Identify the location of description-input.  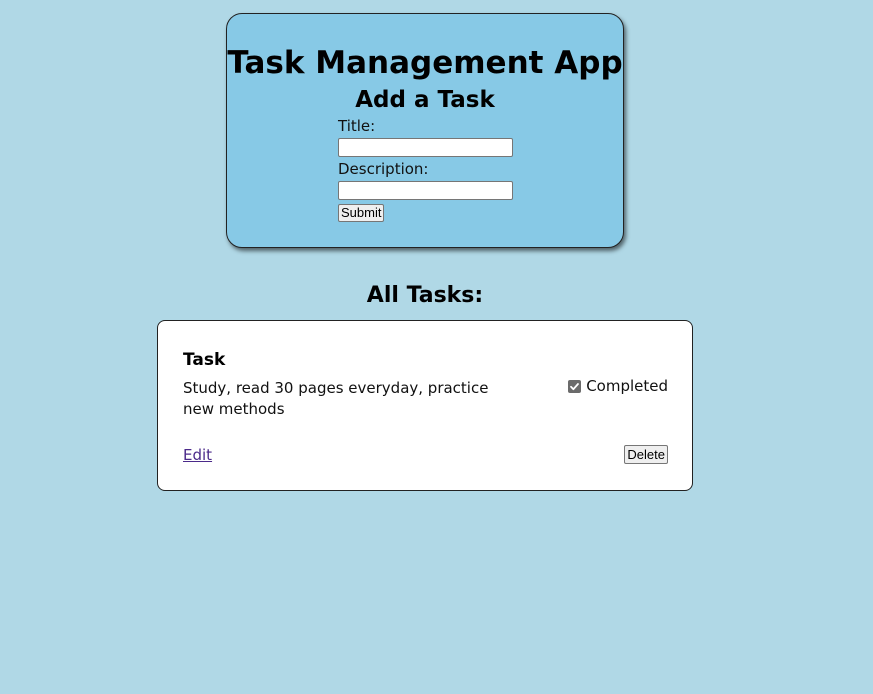
(425, 190).